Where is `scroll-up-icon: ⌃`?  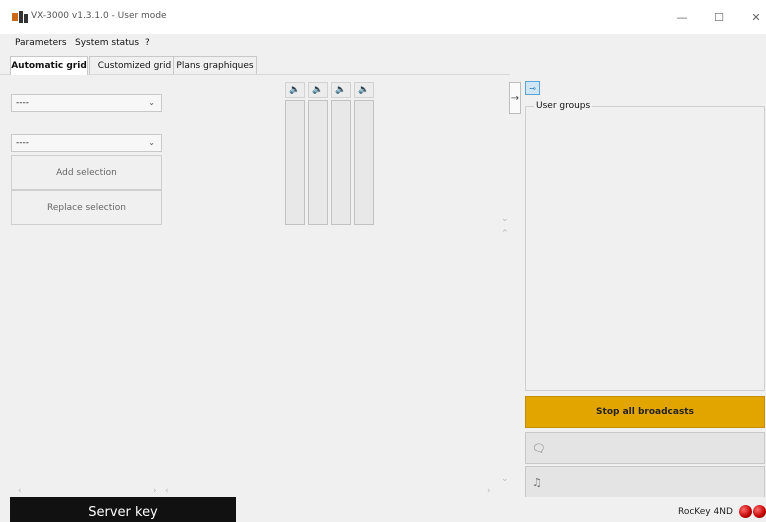
scroll-up-icon: ⌃ is located at coordinates (505, 234).